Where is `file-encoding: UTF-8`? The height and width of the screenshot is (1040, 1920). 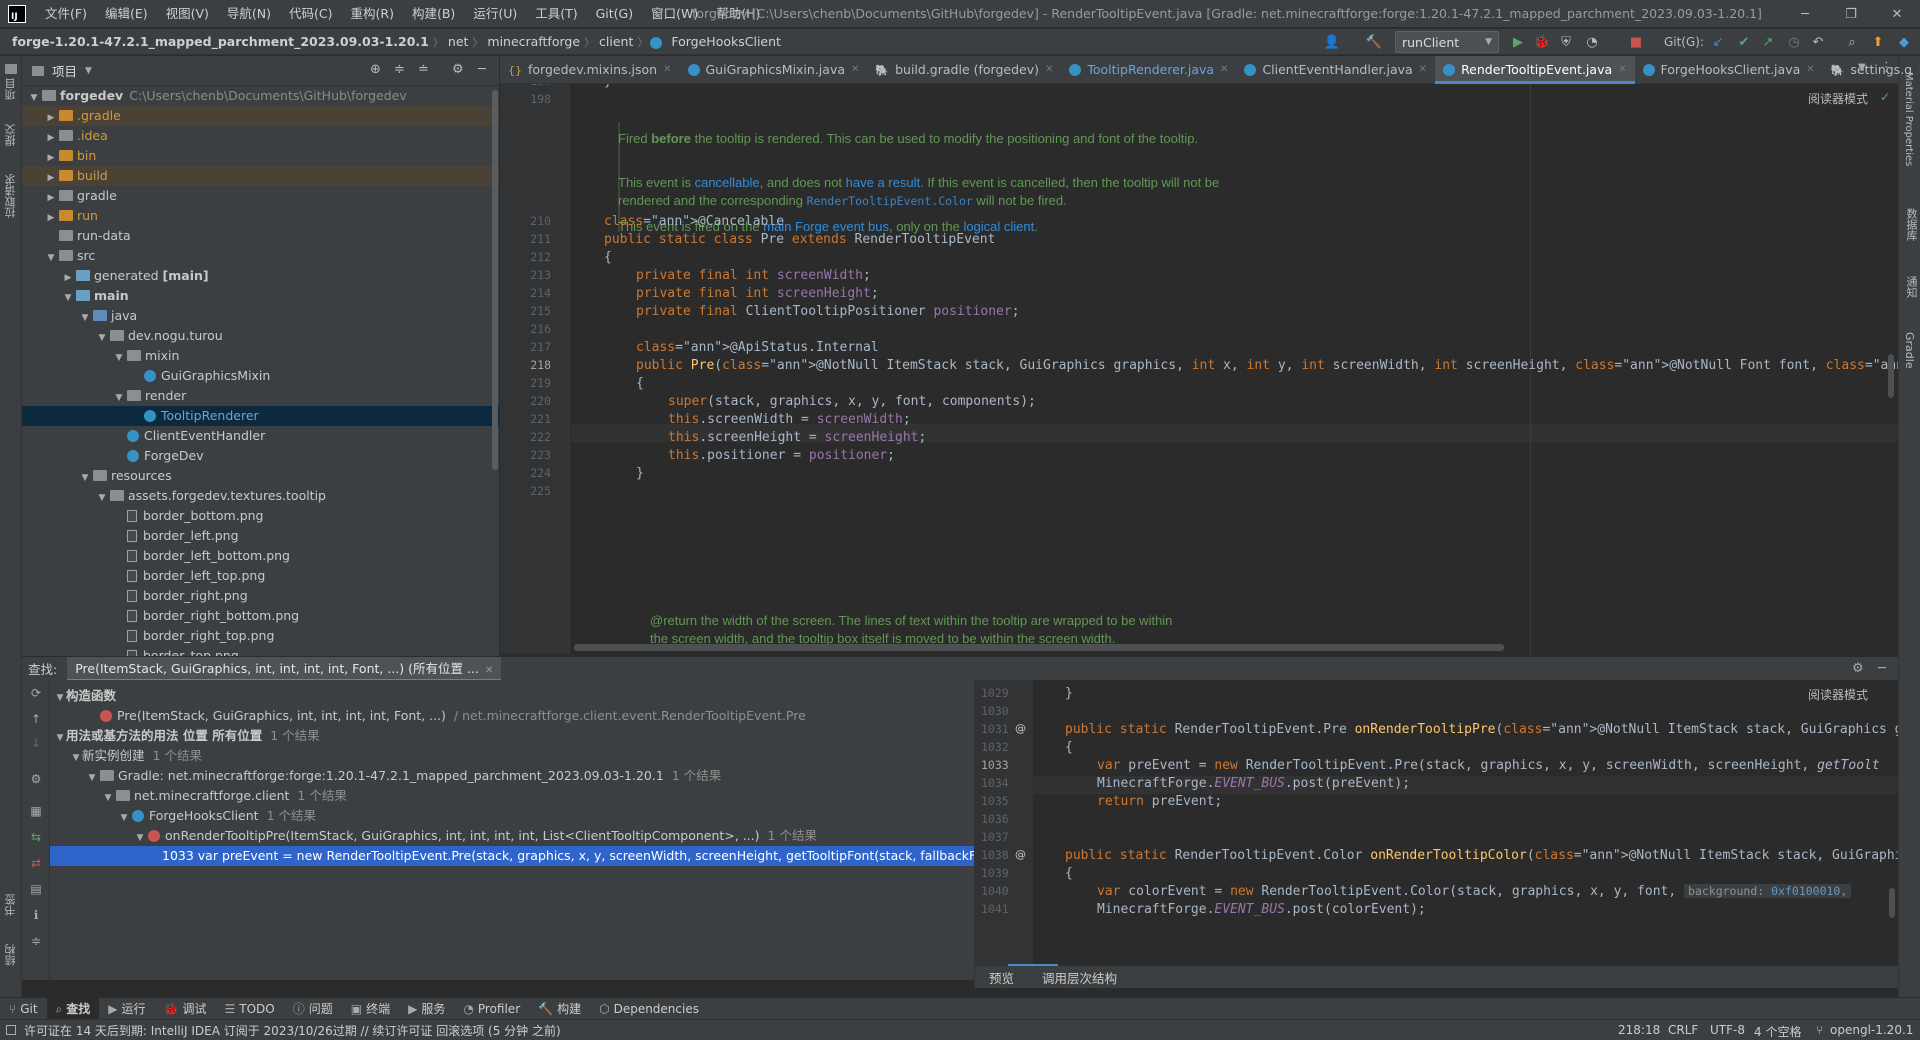
file-encoding: UTF-8 is located at coordinates (1727, 1030).